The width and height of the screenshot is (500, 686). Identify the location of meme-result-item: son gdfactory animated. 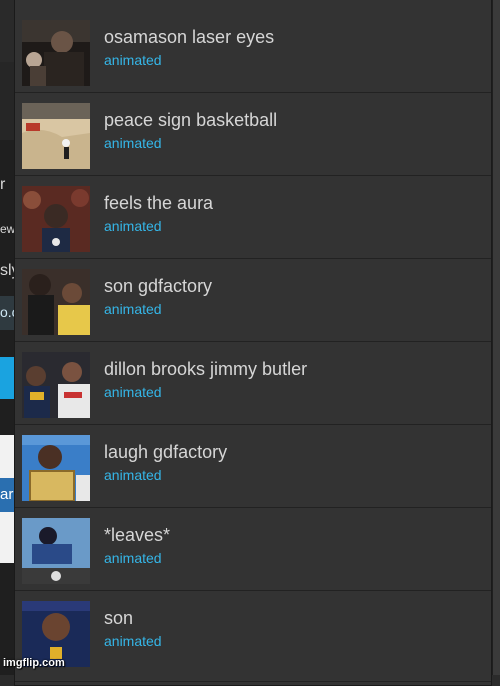
(253, 301).